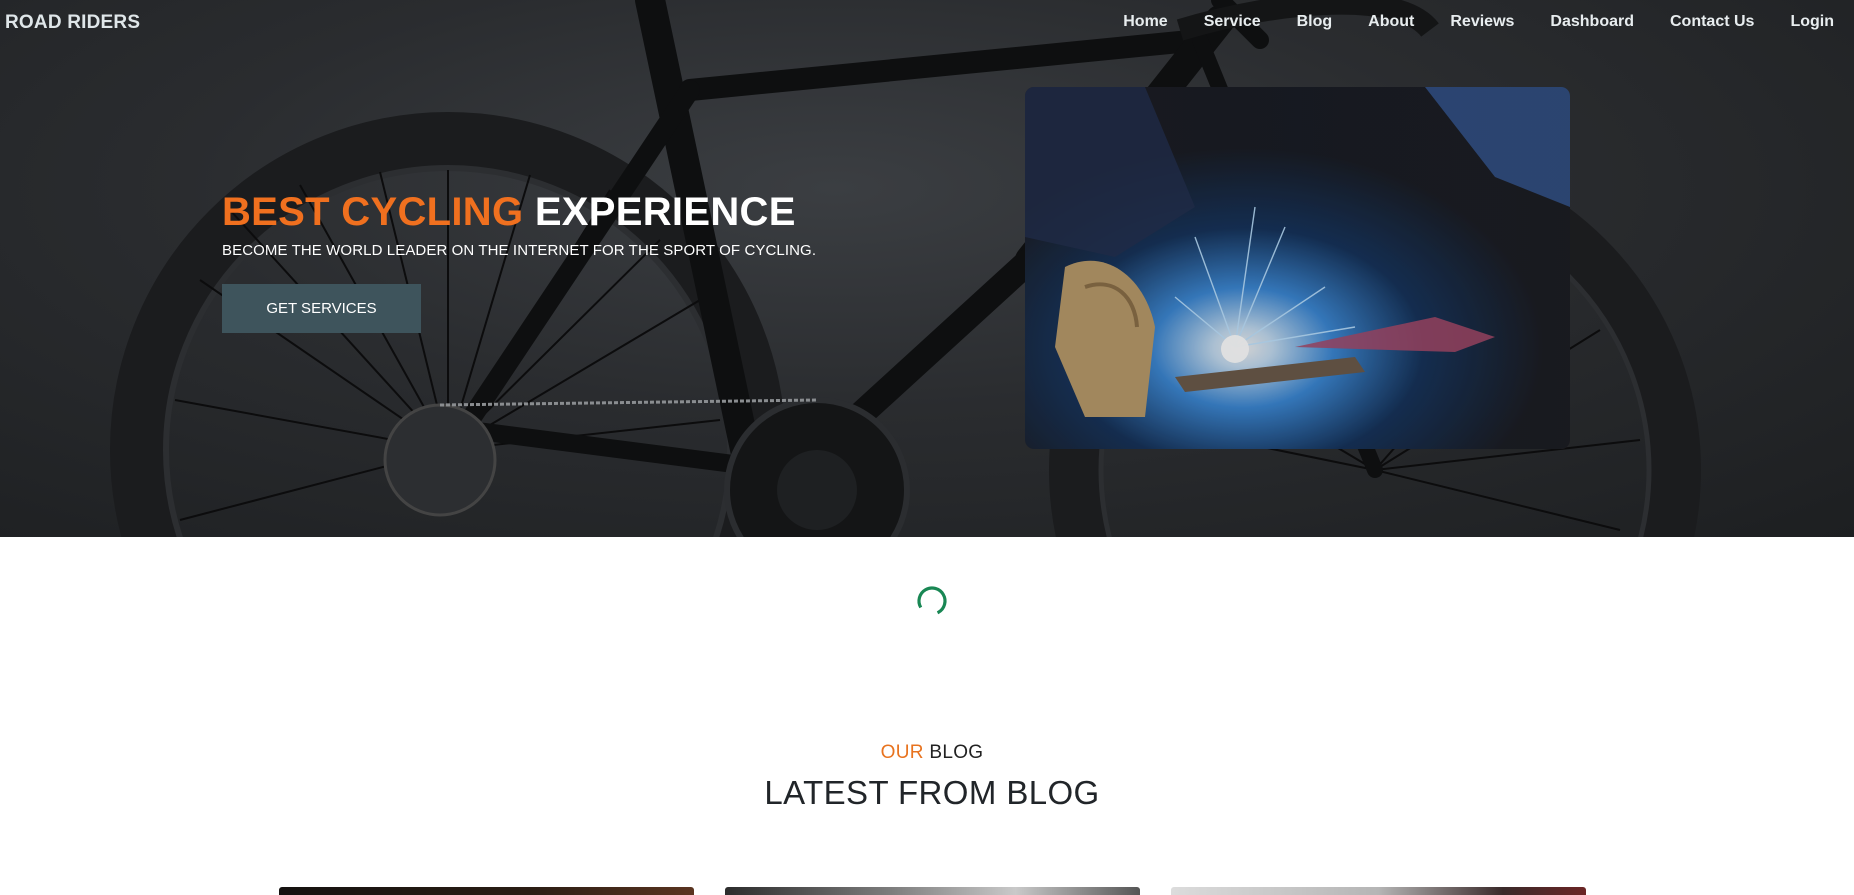  I want to click on welding-image, so click(1297, 268).